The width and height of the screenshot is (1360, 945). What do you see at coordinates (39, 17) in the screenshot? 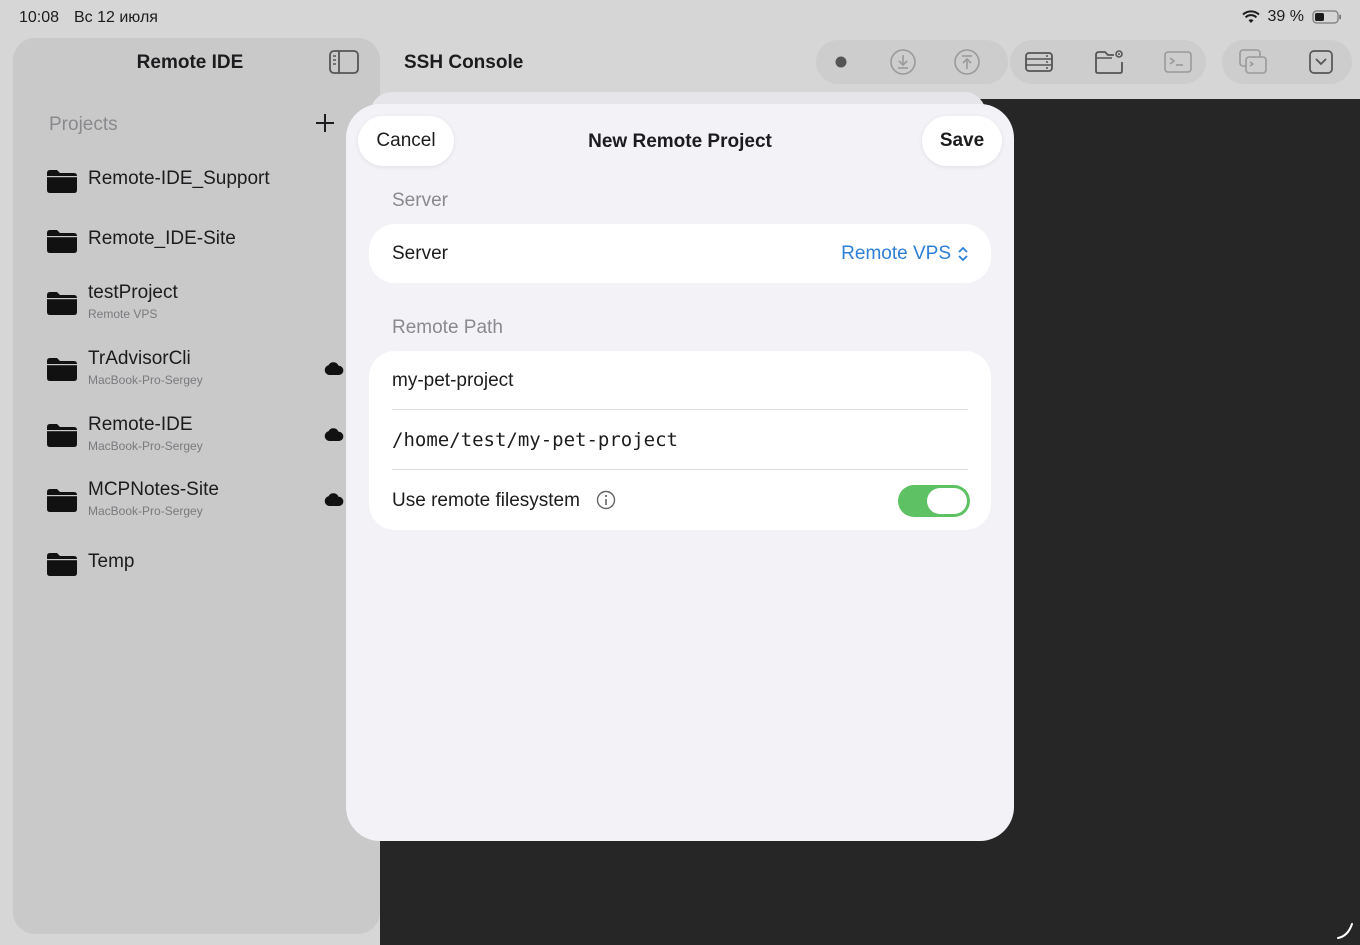
I see `status-time: 10:08` at bounding box center [39, 17].